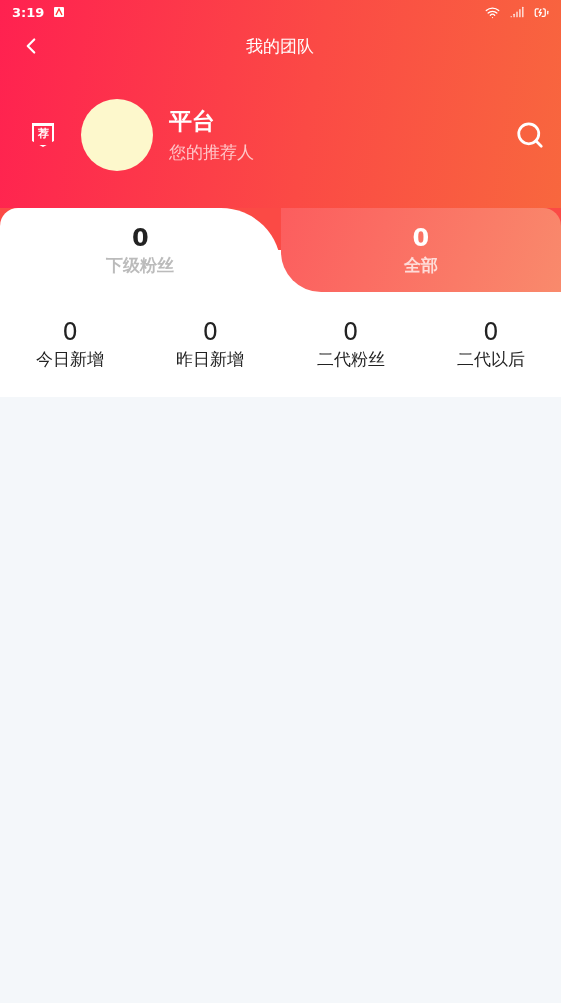 This screenshot has height=1003, width=561. Describe the element at coordinates (43, 135) in the screenshot. I see `referrer-badge: 荐` at that location.